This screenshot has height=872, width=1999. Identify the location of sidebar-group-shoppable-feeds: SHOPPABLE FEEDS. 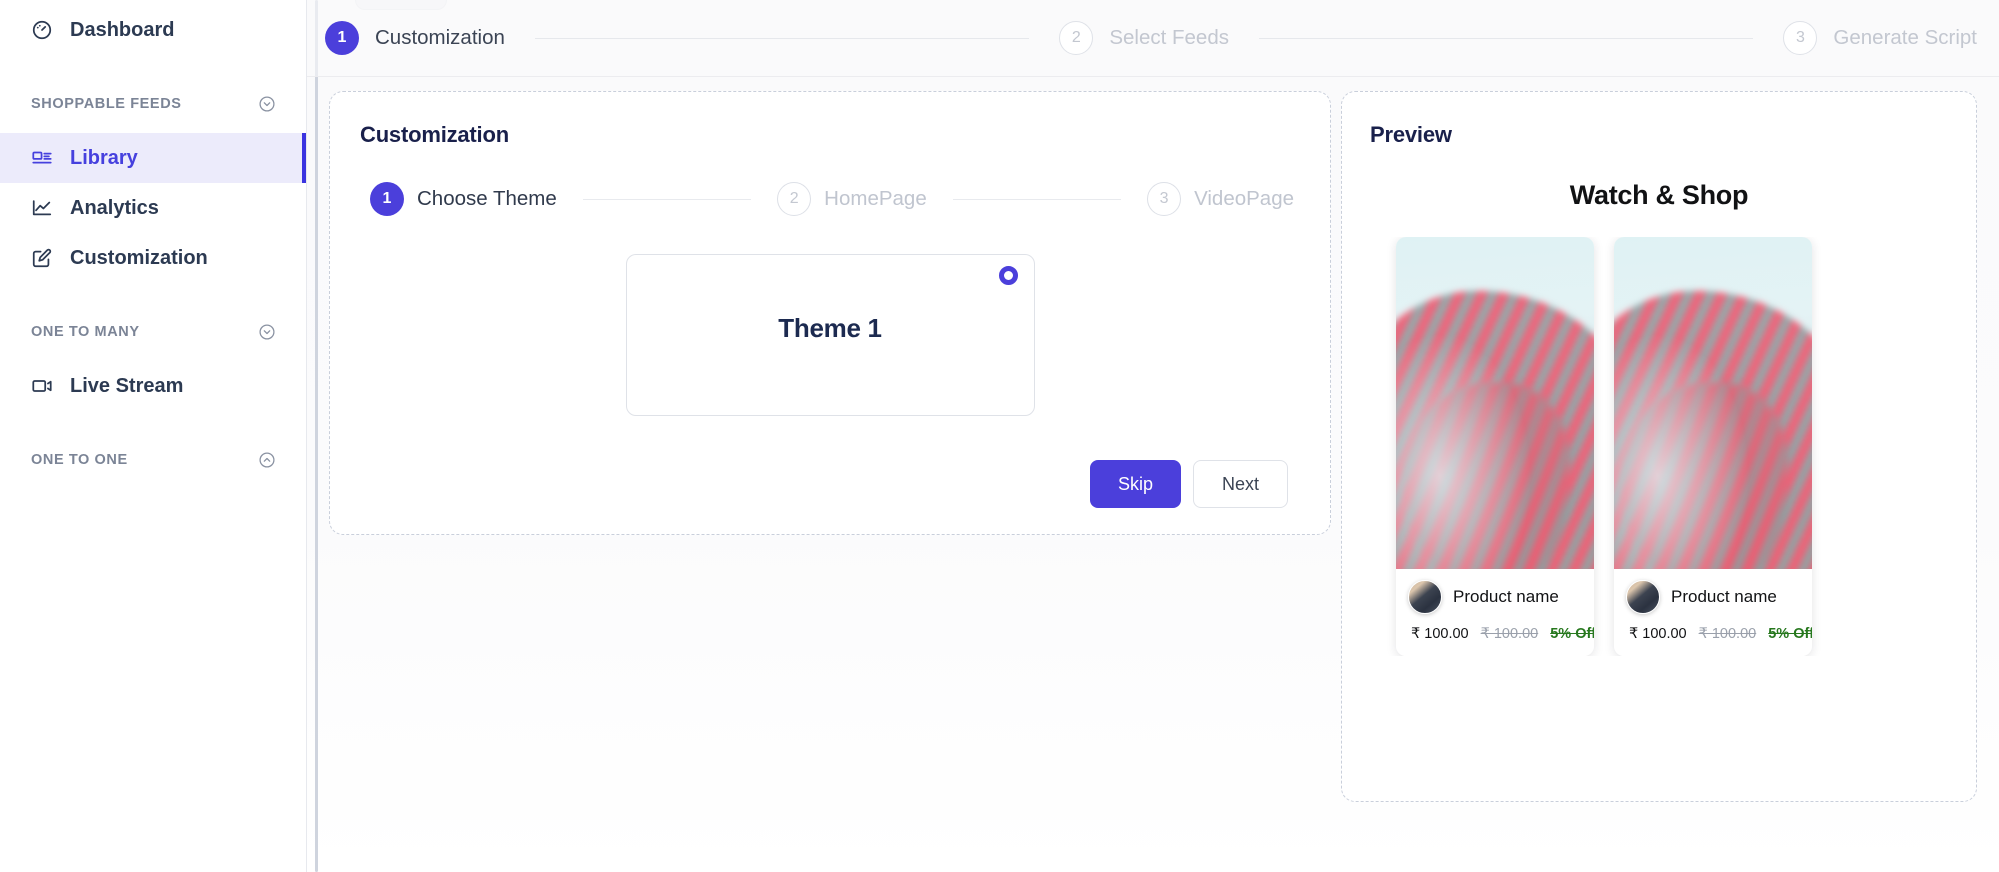
(153, 104).